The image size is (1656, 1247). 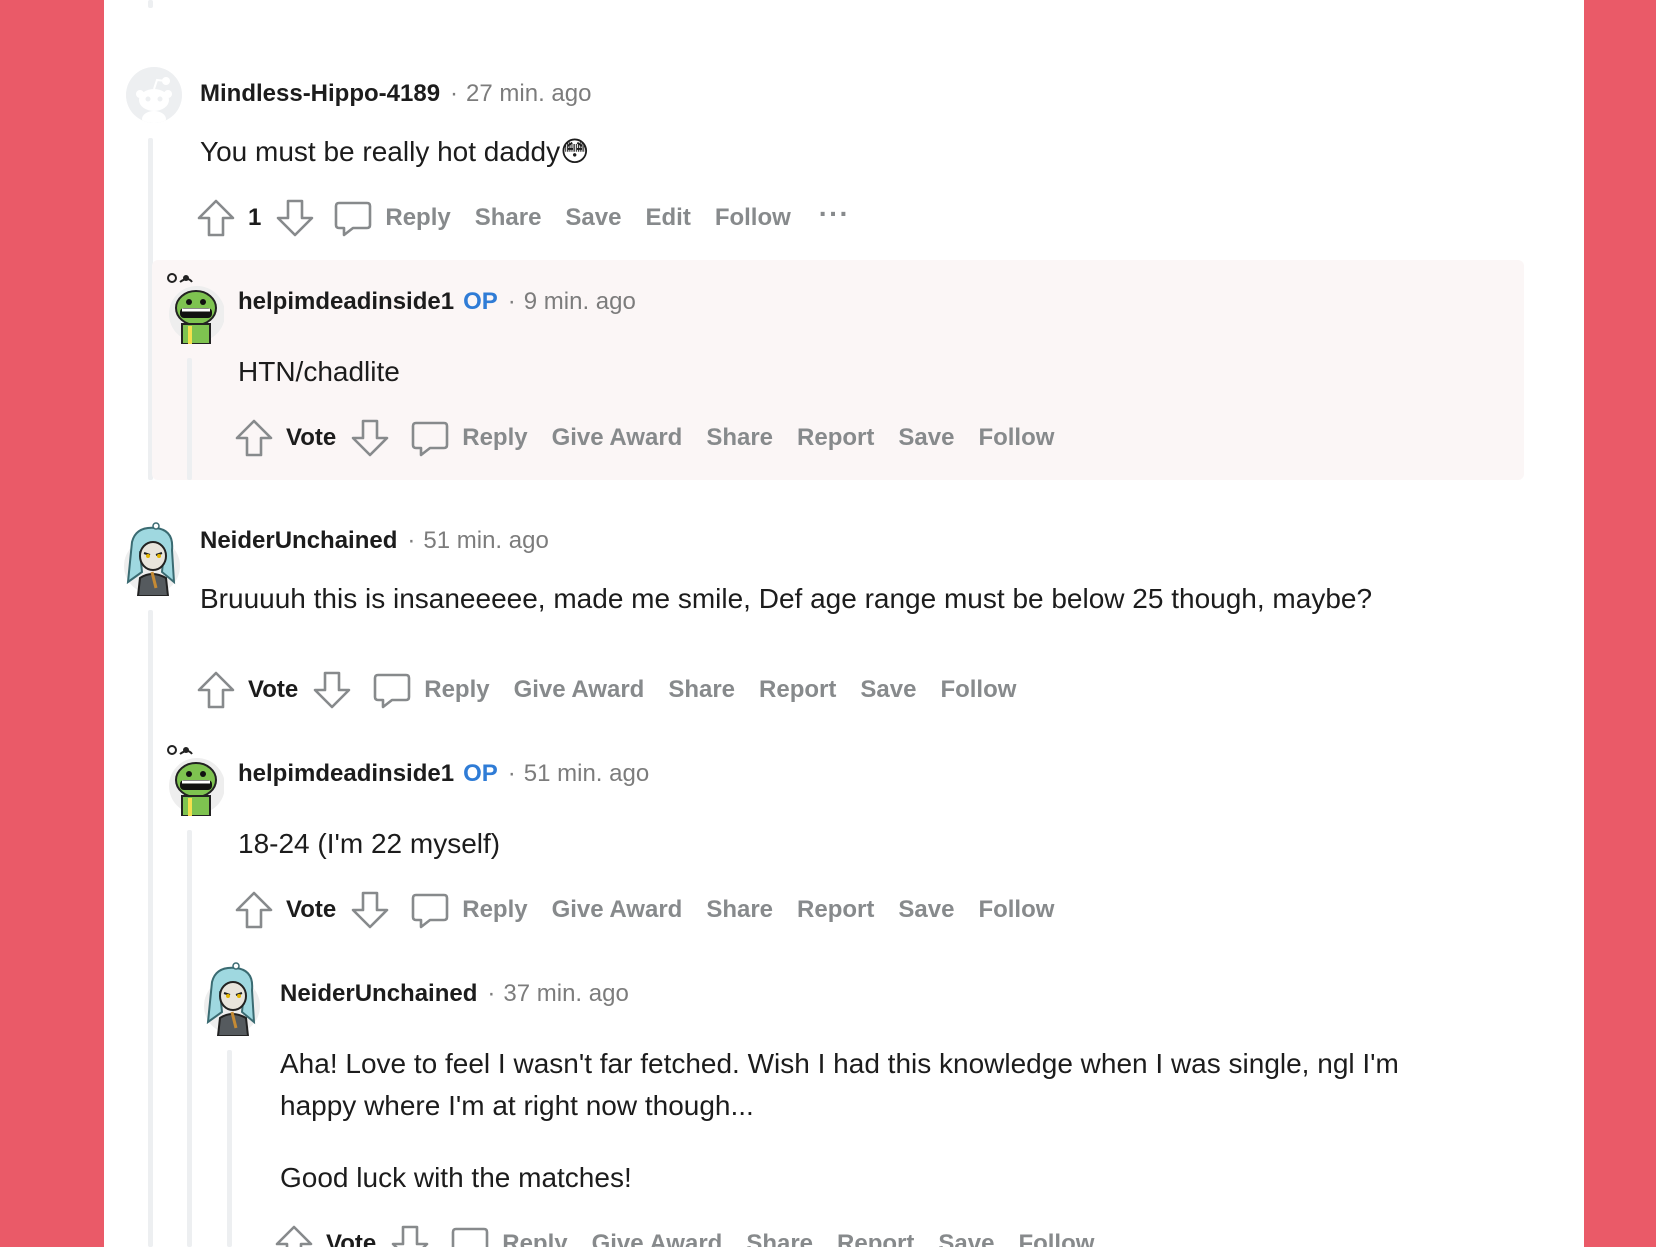 What do you see at coordinates (320, 94) in the screenshot?
I see `username: Mindless-Hippo-4189` at bounding box center [320, 94].